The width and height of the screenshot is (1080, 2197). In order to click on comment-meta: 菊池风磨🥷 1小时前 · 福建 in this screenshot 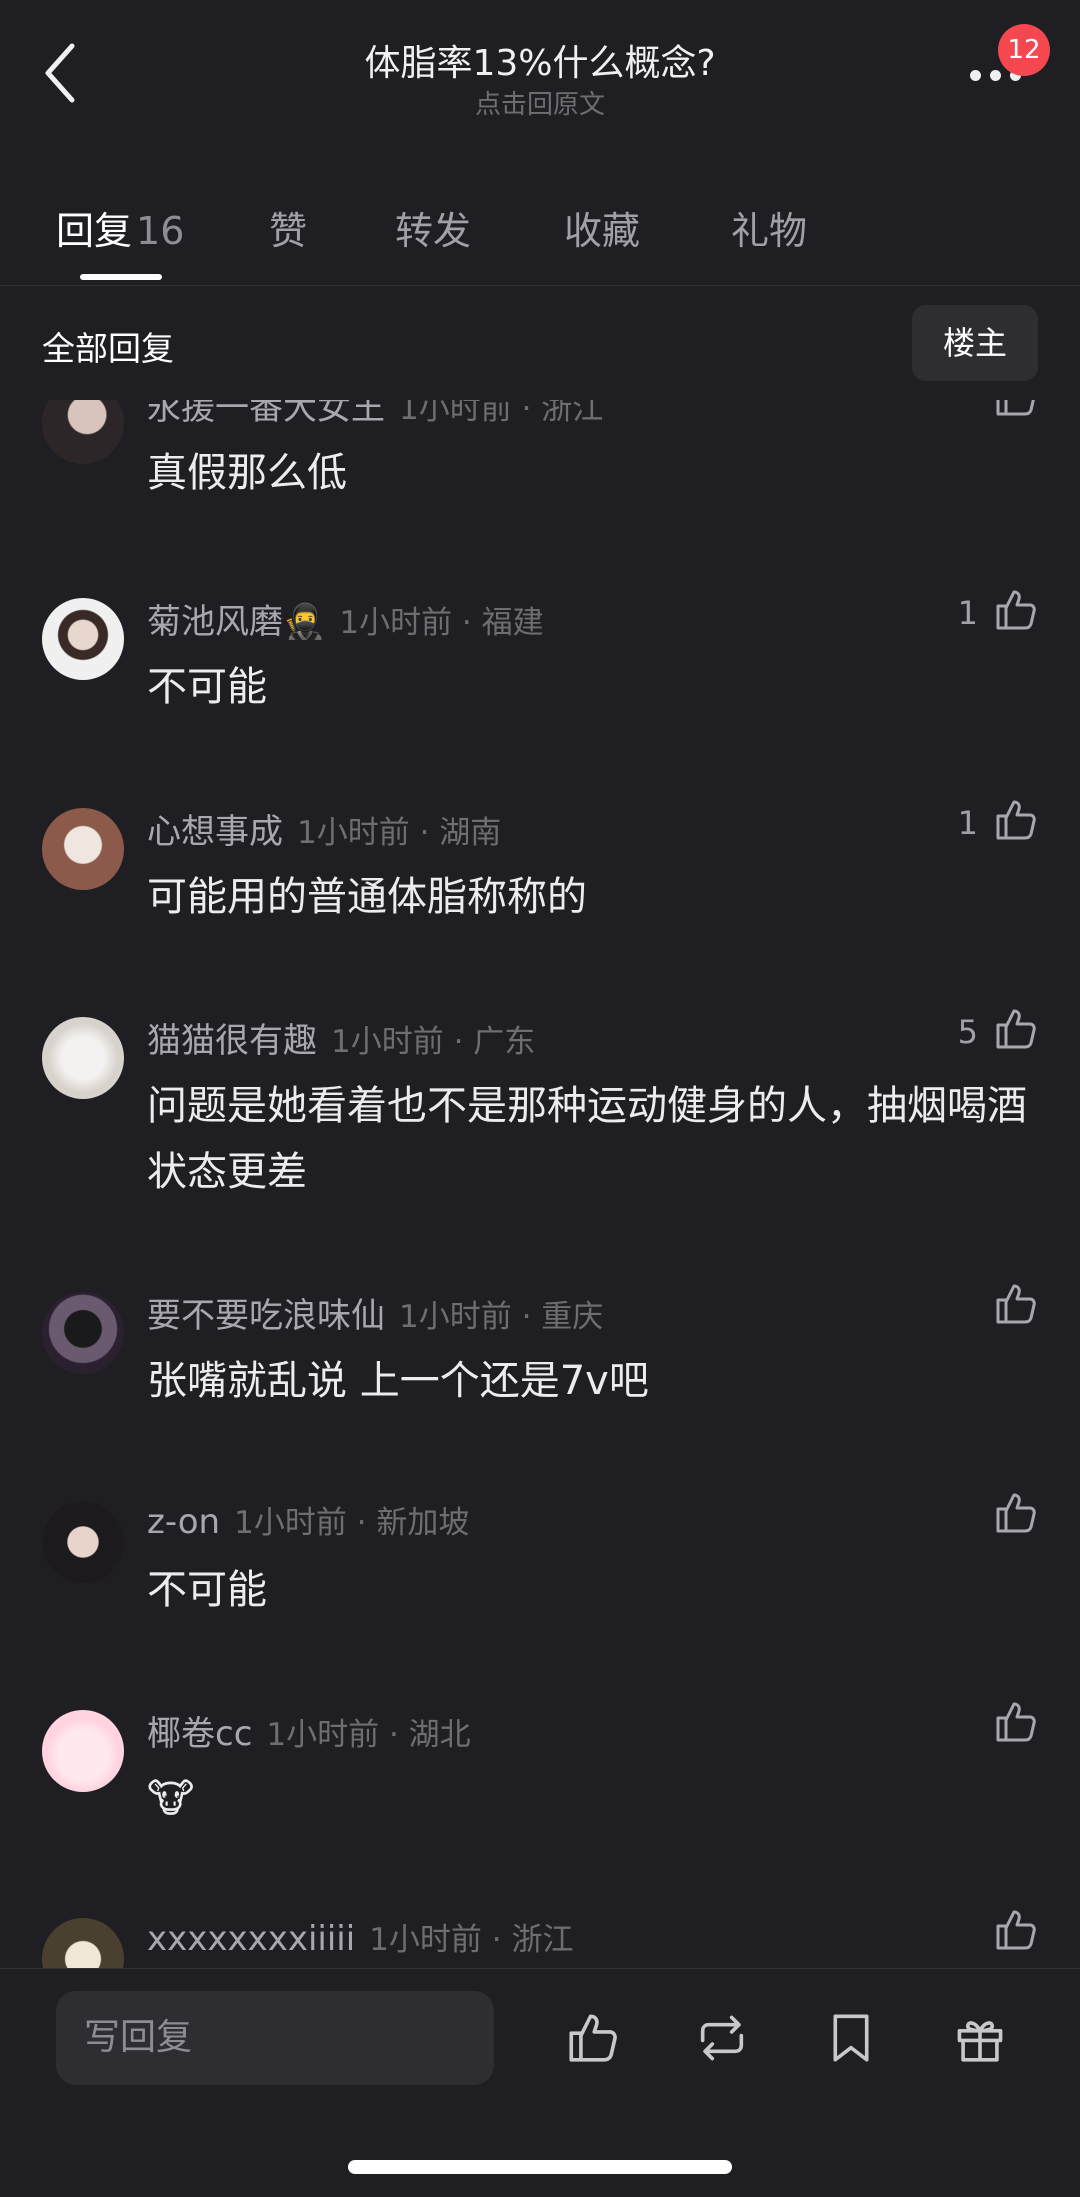, I will do `click(345, 618)`.